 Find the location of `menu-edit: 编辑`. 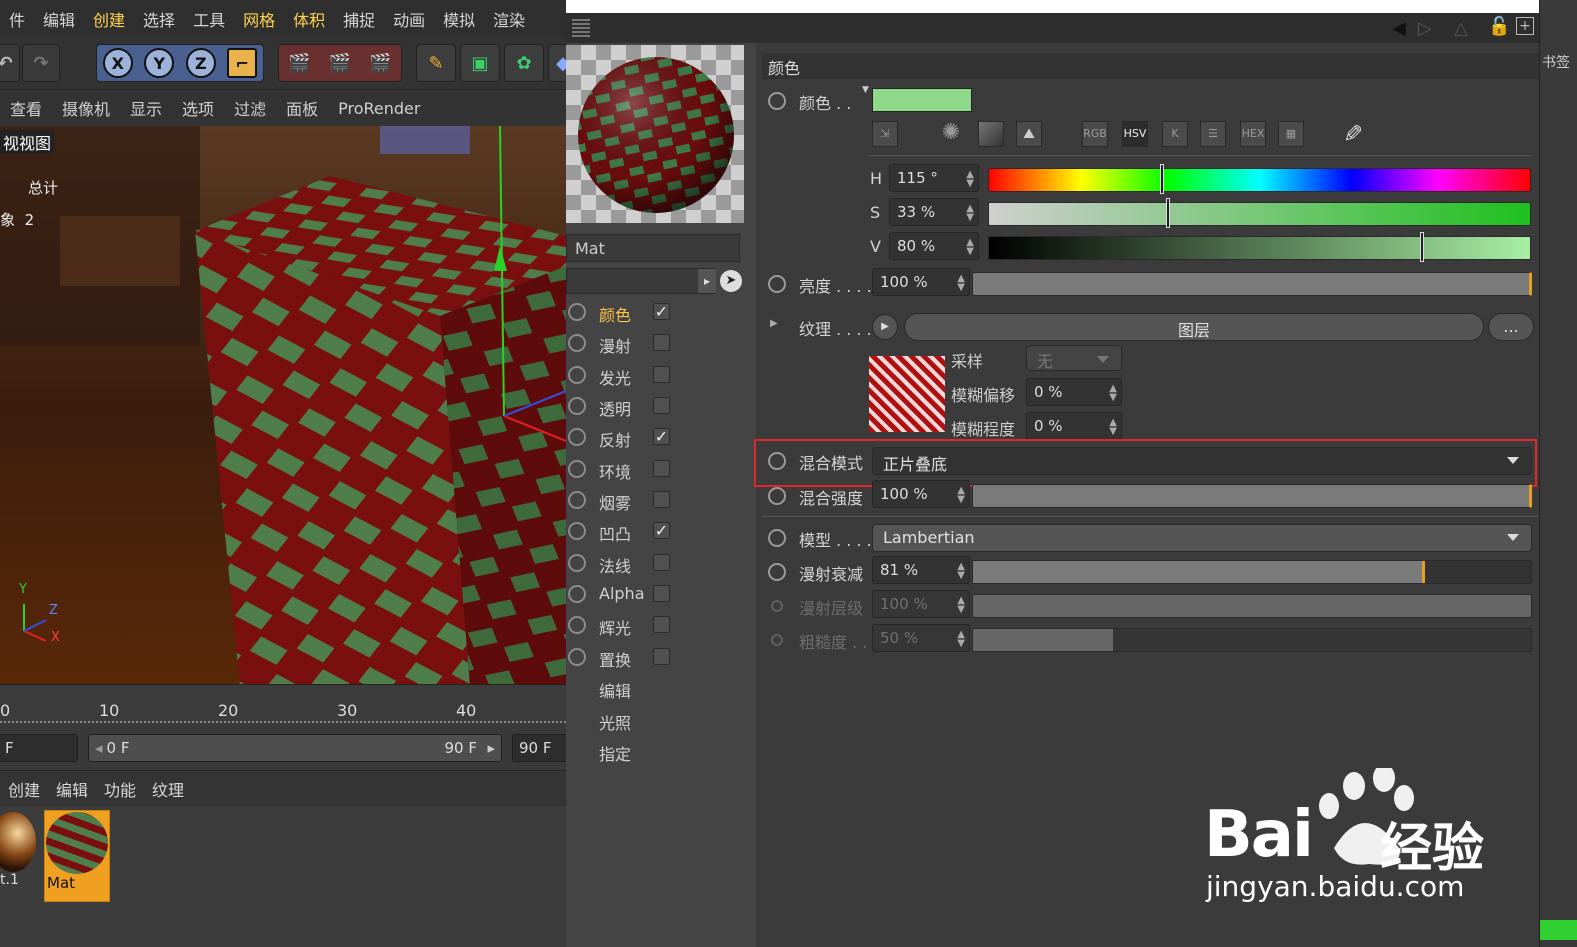

menu-edit: 编辑 is located at coordinates (59, 19).